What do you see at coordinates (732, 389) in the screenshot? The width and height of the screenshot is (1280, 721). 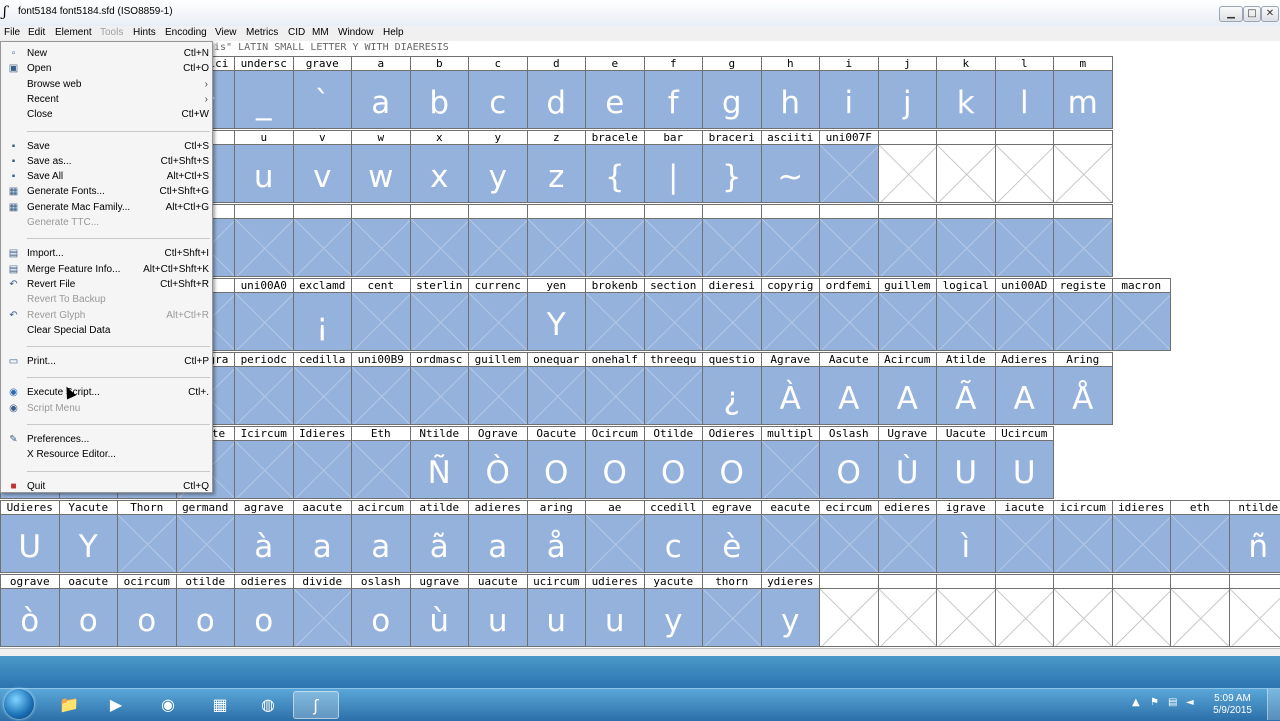 I see `glyph-cell: questio¿` at bounding box center [732, 389].